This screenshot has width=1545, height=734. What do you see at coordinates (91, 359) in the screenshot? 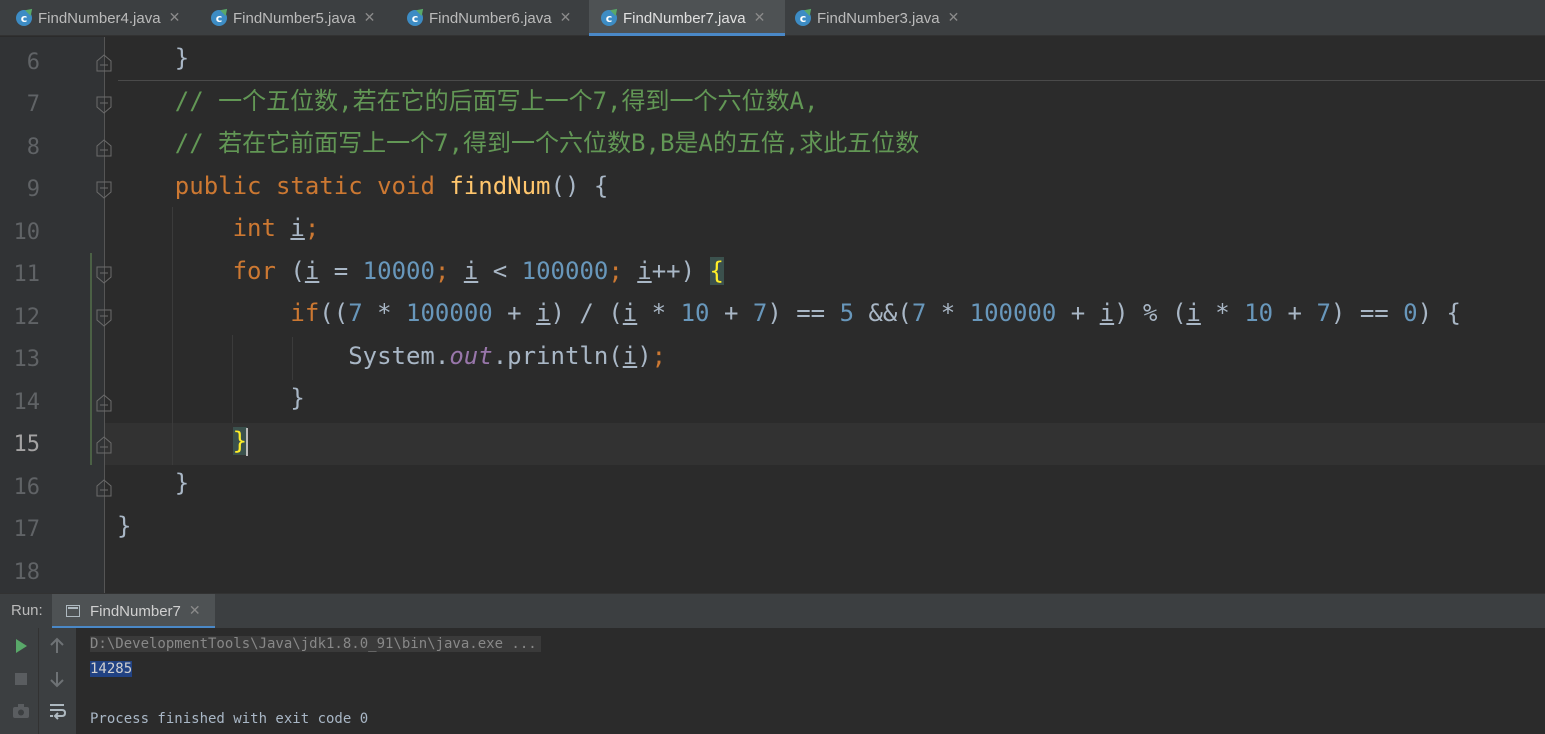
I see `vcs-change-marker` at bounding box center [91, 359].